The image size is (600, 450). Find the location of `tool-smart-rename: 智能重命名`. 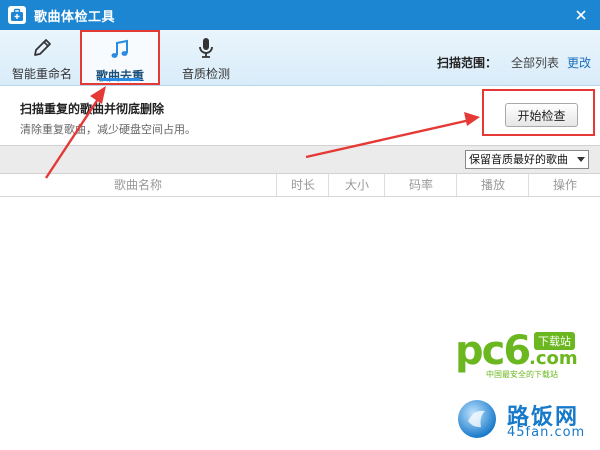

tool-smart-rename: 智能重命名 is located at coordinates (42, 57).